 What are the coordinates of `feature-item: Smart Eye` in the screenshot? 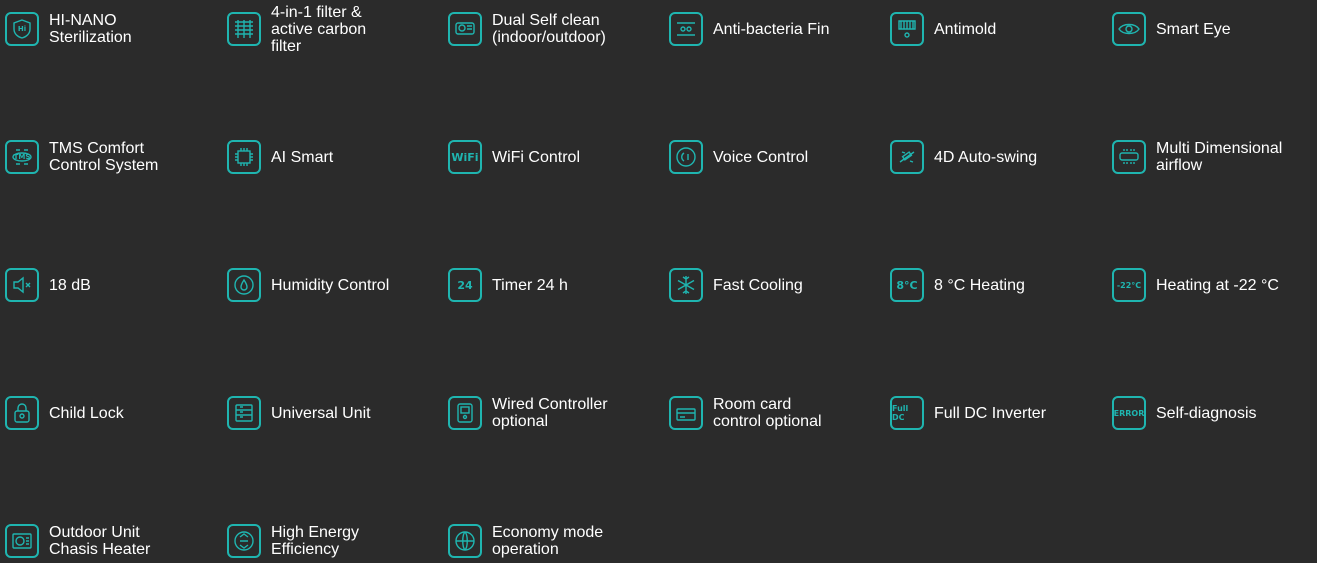 It's located at (1214, 29).